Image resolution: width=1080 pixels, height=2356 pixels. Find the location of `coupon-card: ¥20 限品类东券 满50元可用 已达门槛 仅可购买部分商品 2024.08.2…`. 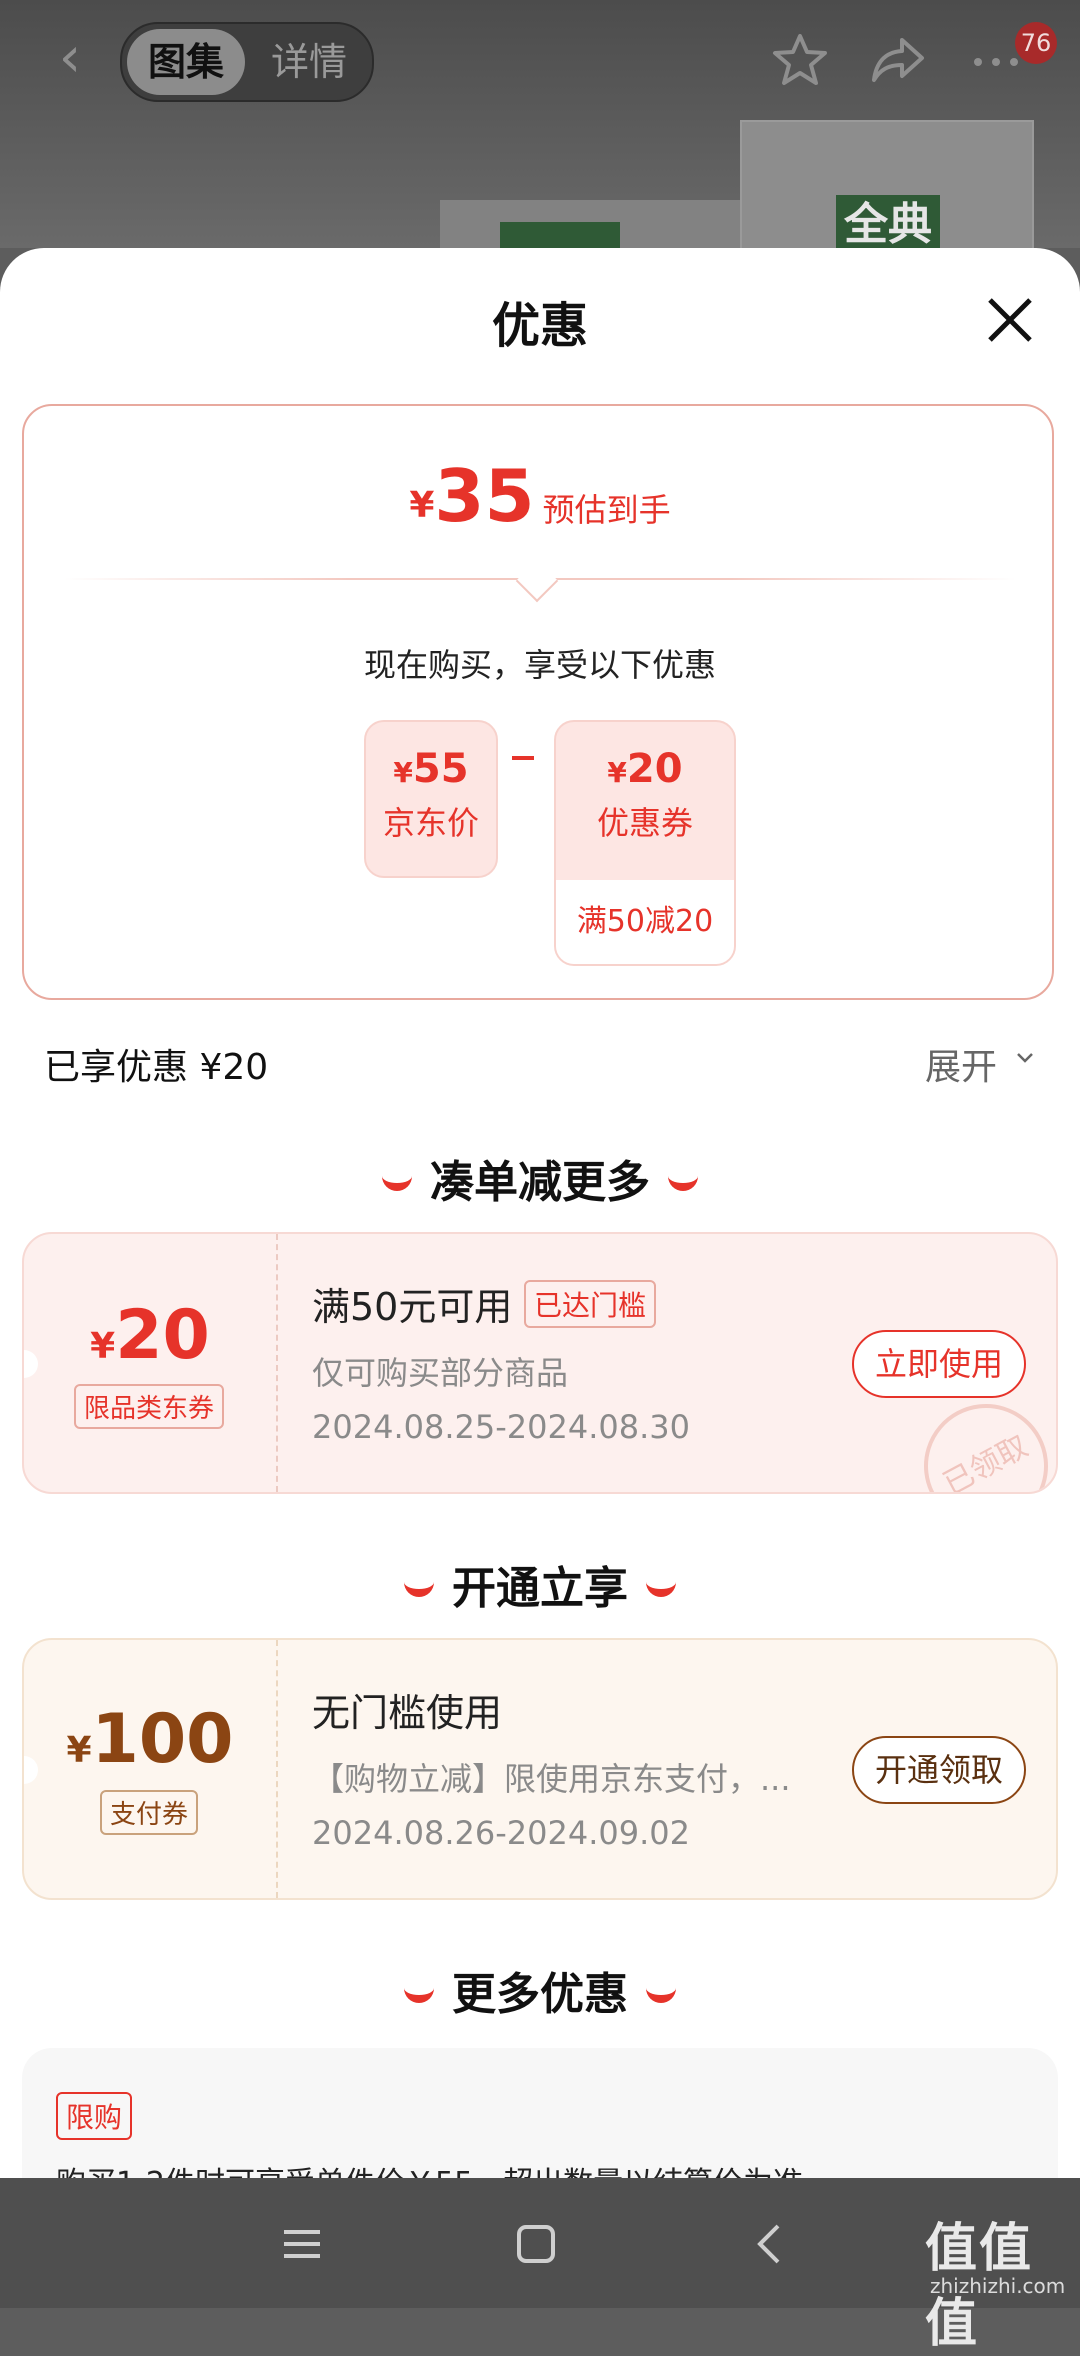

coupon-card: ¥20 限品类东券 满50元可用 已达门槛 仅可购买部分商品 2024.08.2… is located at coordinates (540, 1363).